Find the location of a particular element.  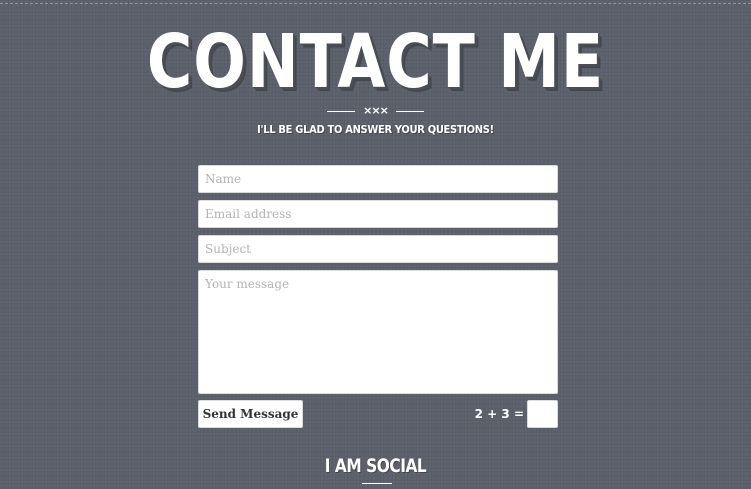

captcha-question: 2 + 3 = is located at coordinates (499, 414).